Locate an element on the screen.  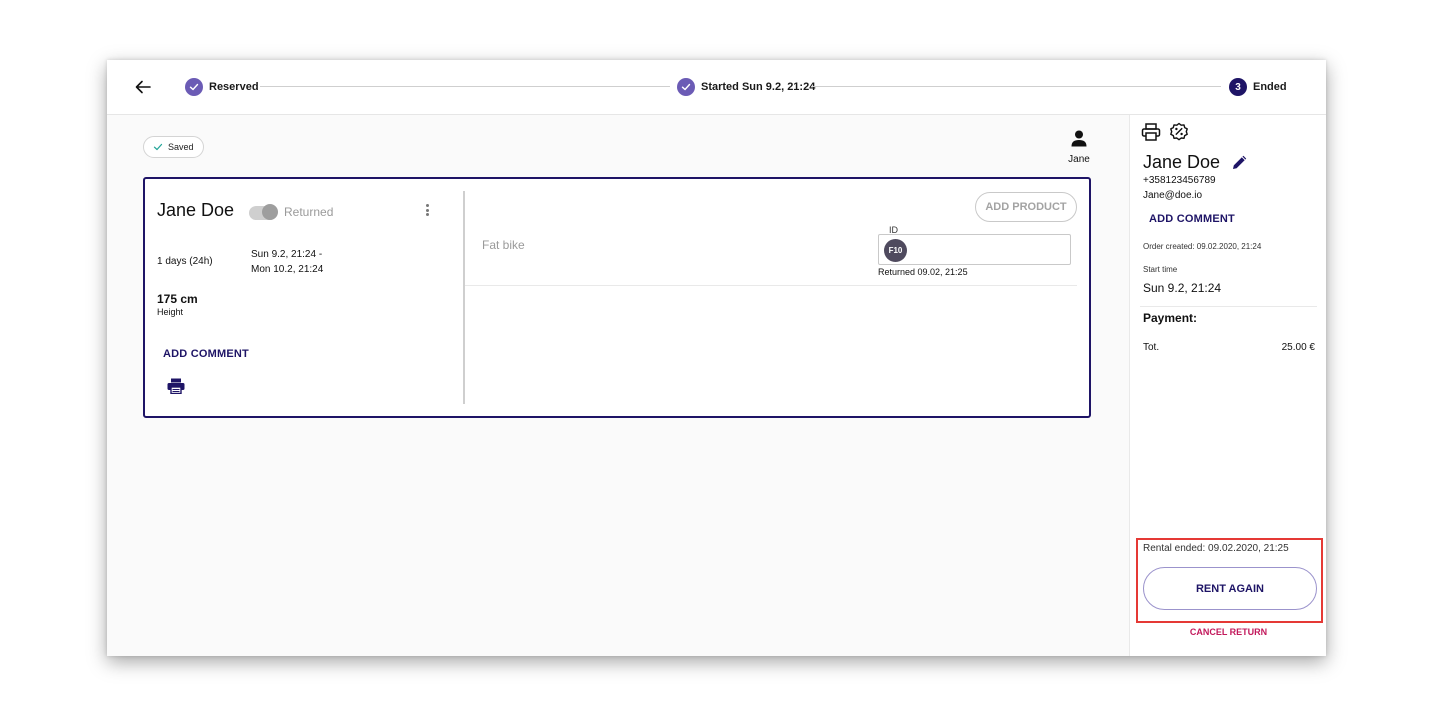
step-ended: 3 Ended is located at coordinates (1258, 87).